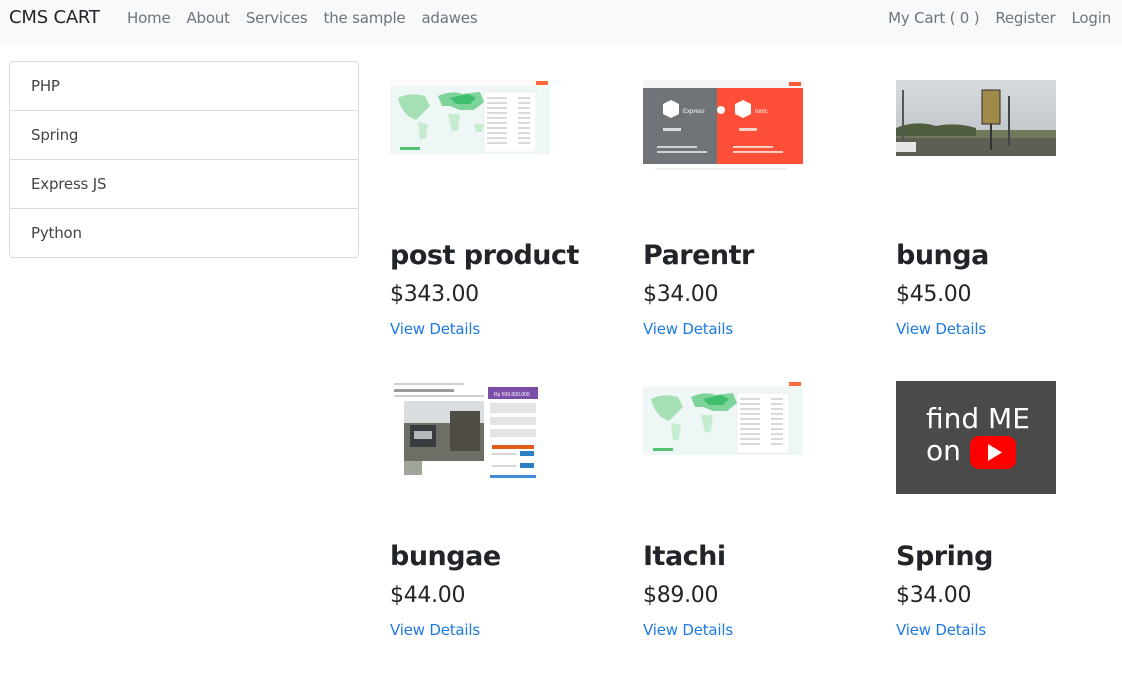  I want to click on express-vs-ionic-image: Express Ionic, so click(723, 126).